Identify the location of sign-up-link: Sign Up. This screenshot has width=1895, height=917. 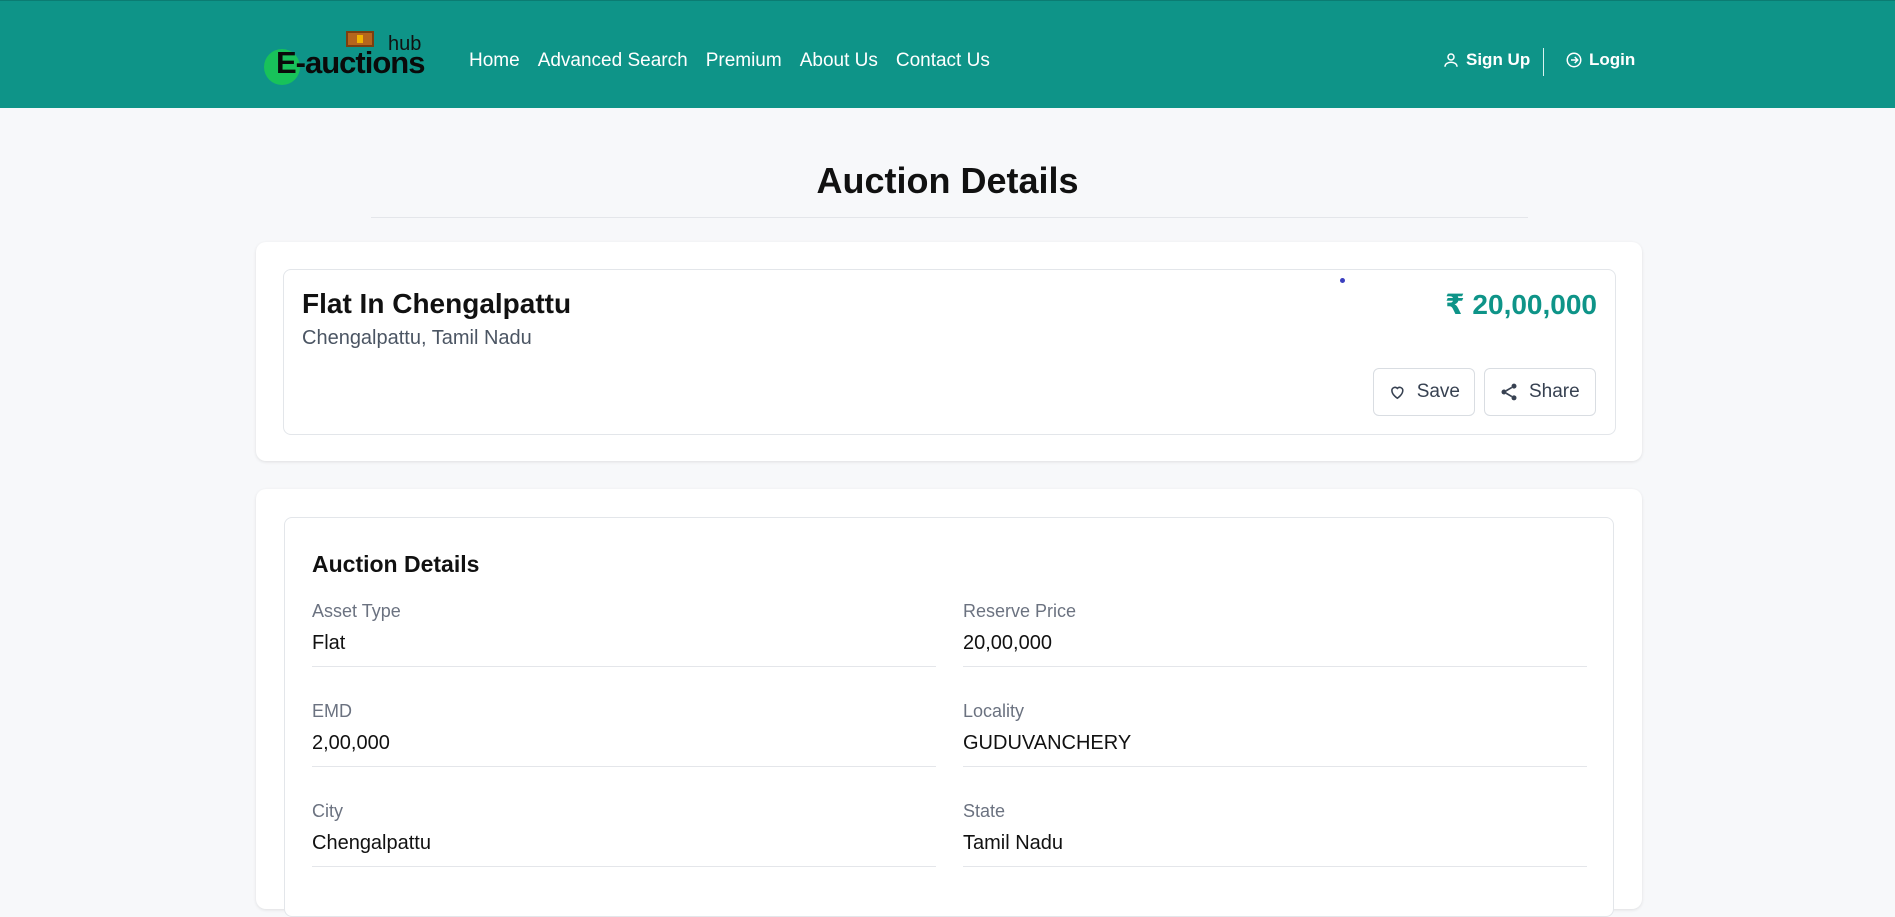
(1486, 60).